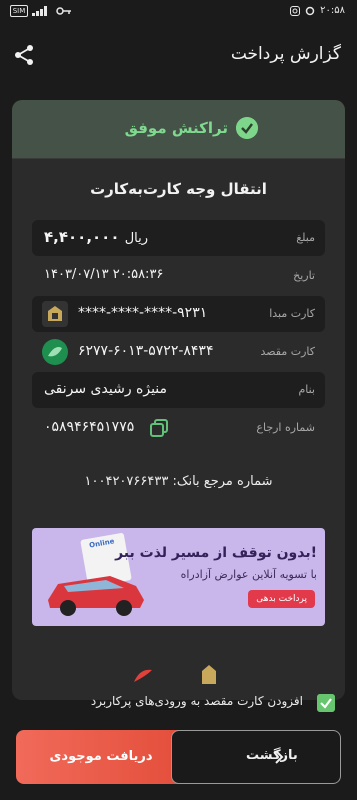 Image resolution: width=357 pixels, height=800 pixels. What do you see at coordinates (82, 237) in the screenshot?
I see `amount-number: ۴,۴۰۰,۰۰۰` at bounding box center [82, 237].